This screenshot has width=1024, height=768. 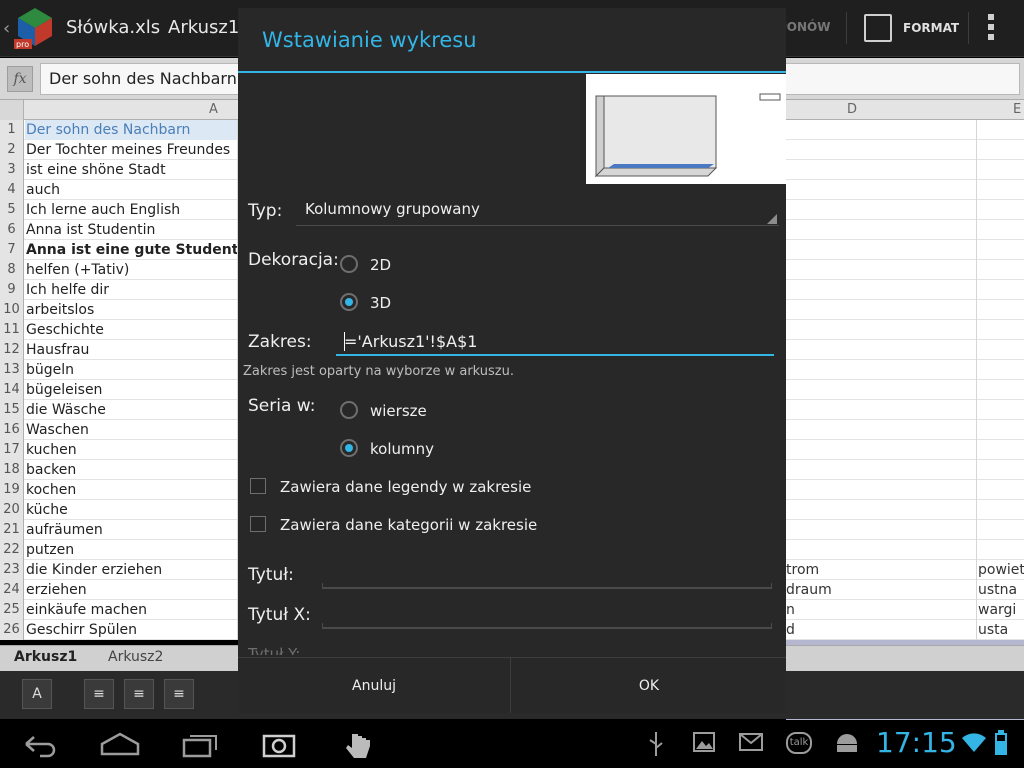 What do you see at coordinates (201, 744) in the screenshot?
I see `recent-apps-icon` at bounding box center [201, 744].